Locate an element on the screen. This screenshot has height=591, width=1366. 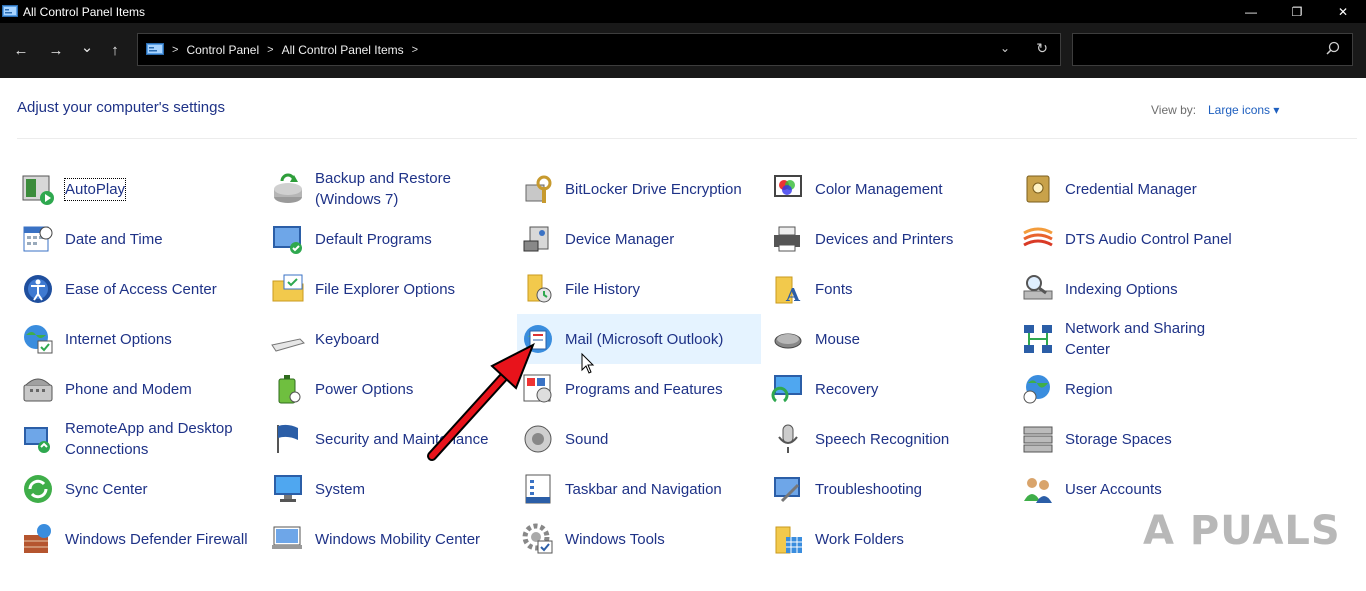
item-label: User Accounts is located at coordinates (1113, 489).